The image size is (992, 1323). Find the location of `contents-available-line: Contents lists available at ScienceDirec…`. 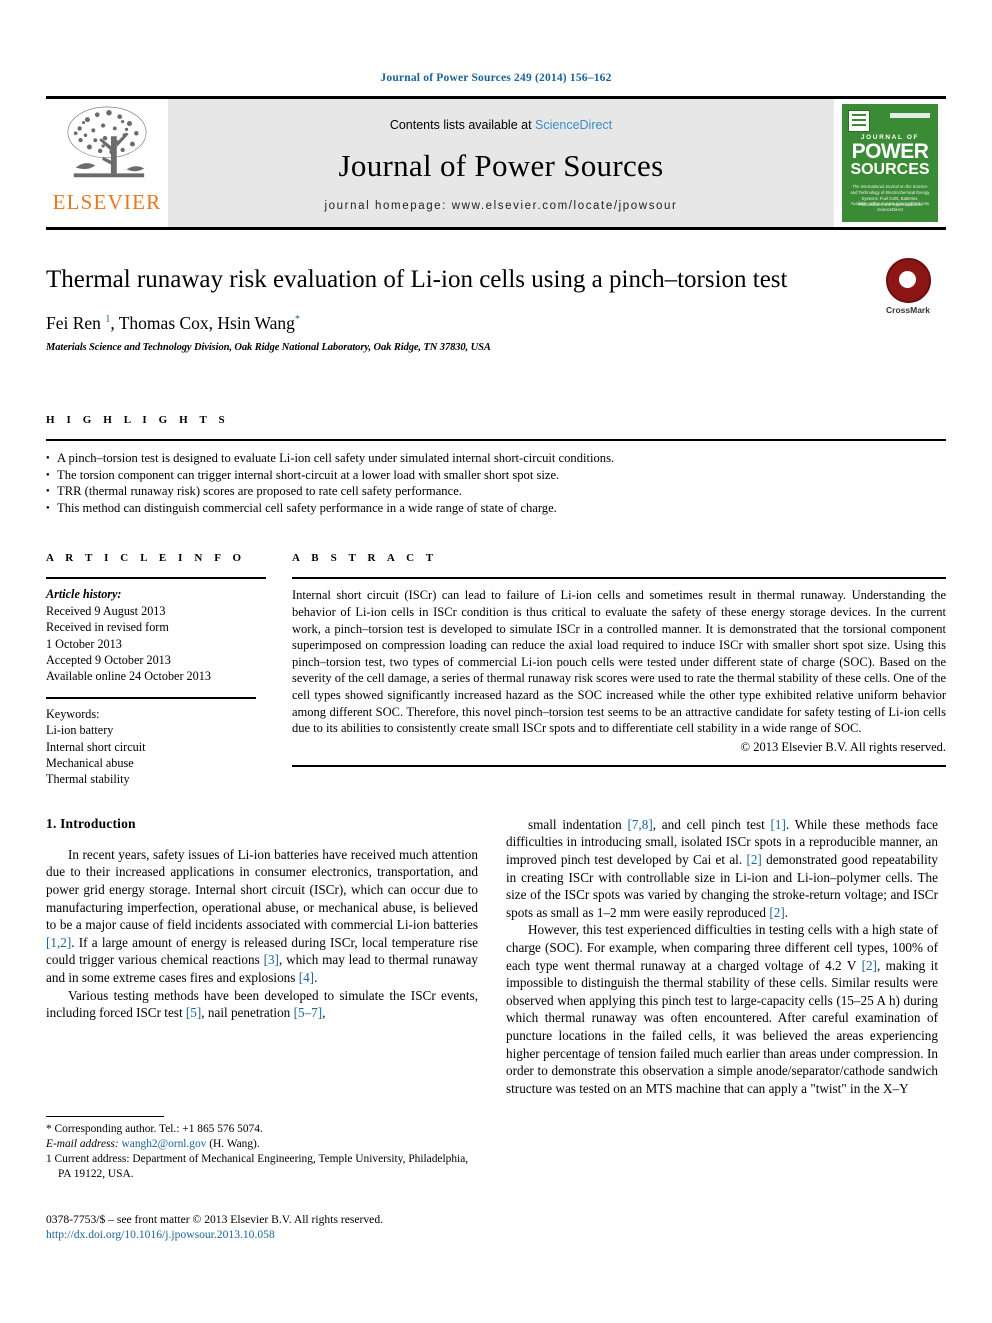

contents-available-line: Contents lists available at ScienceDirec… is located at coordinates (501, 125).